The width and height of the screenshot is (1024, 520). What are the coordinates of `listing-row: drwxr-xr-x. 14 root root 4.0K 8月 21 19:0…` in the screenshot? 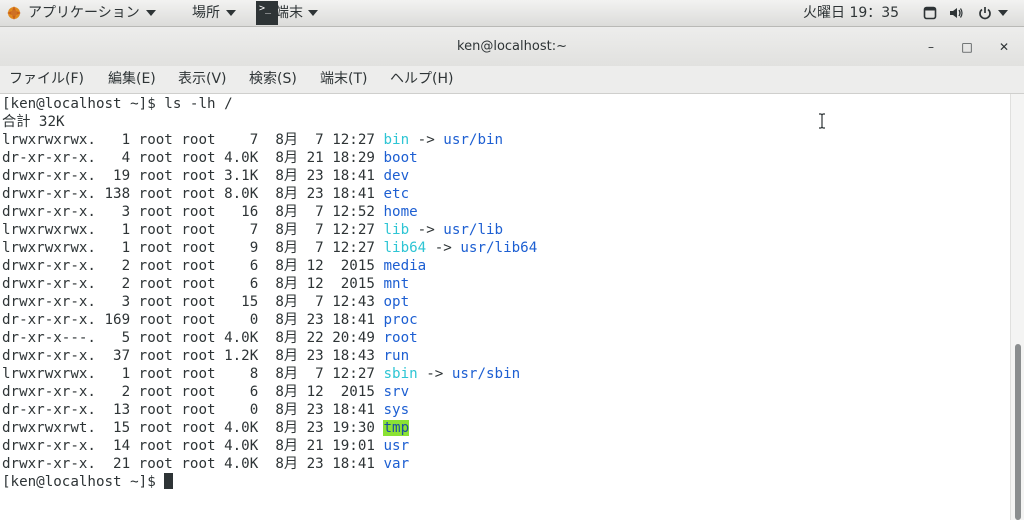 It's located at (205, 446).